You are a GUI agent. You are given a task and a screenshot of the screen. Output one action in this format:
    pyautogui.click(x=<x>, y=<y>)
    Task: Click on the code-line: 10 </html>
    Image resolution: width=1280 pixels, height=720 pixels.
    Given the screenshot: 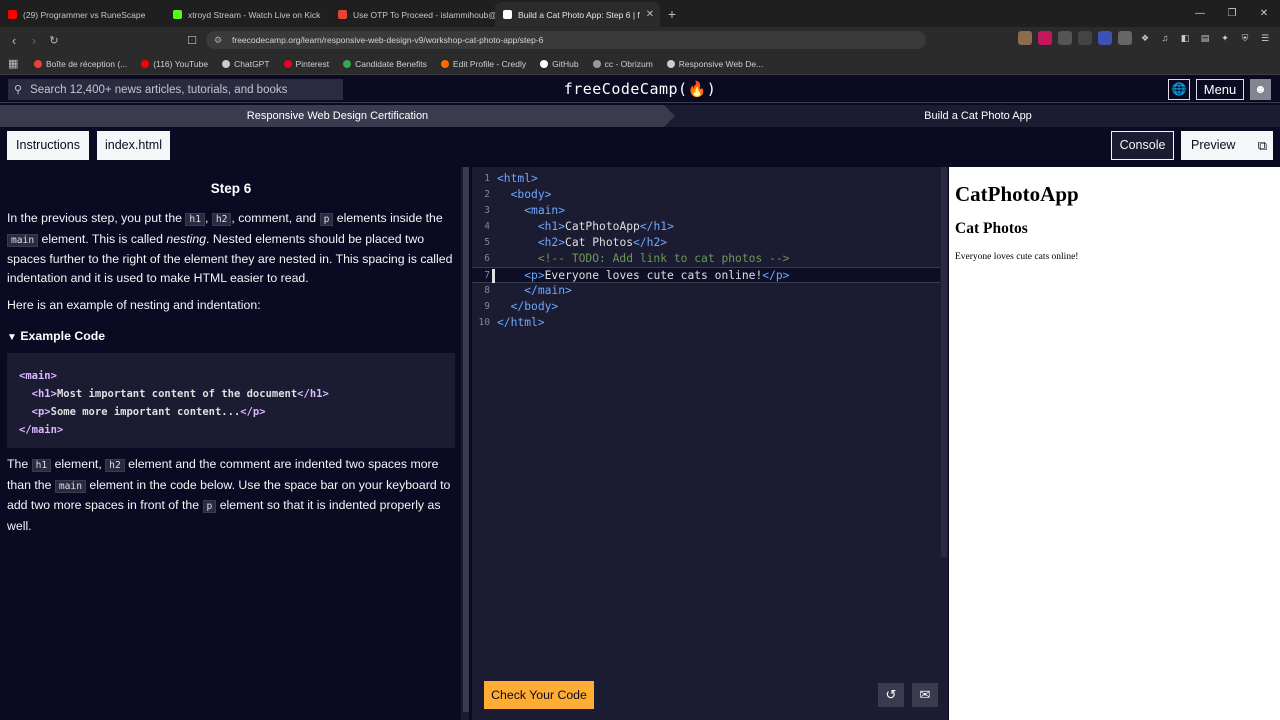 What is the action you would take?
    pyautogui.click(x=707, y=323)
    